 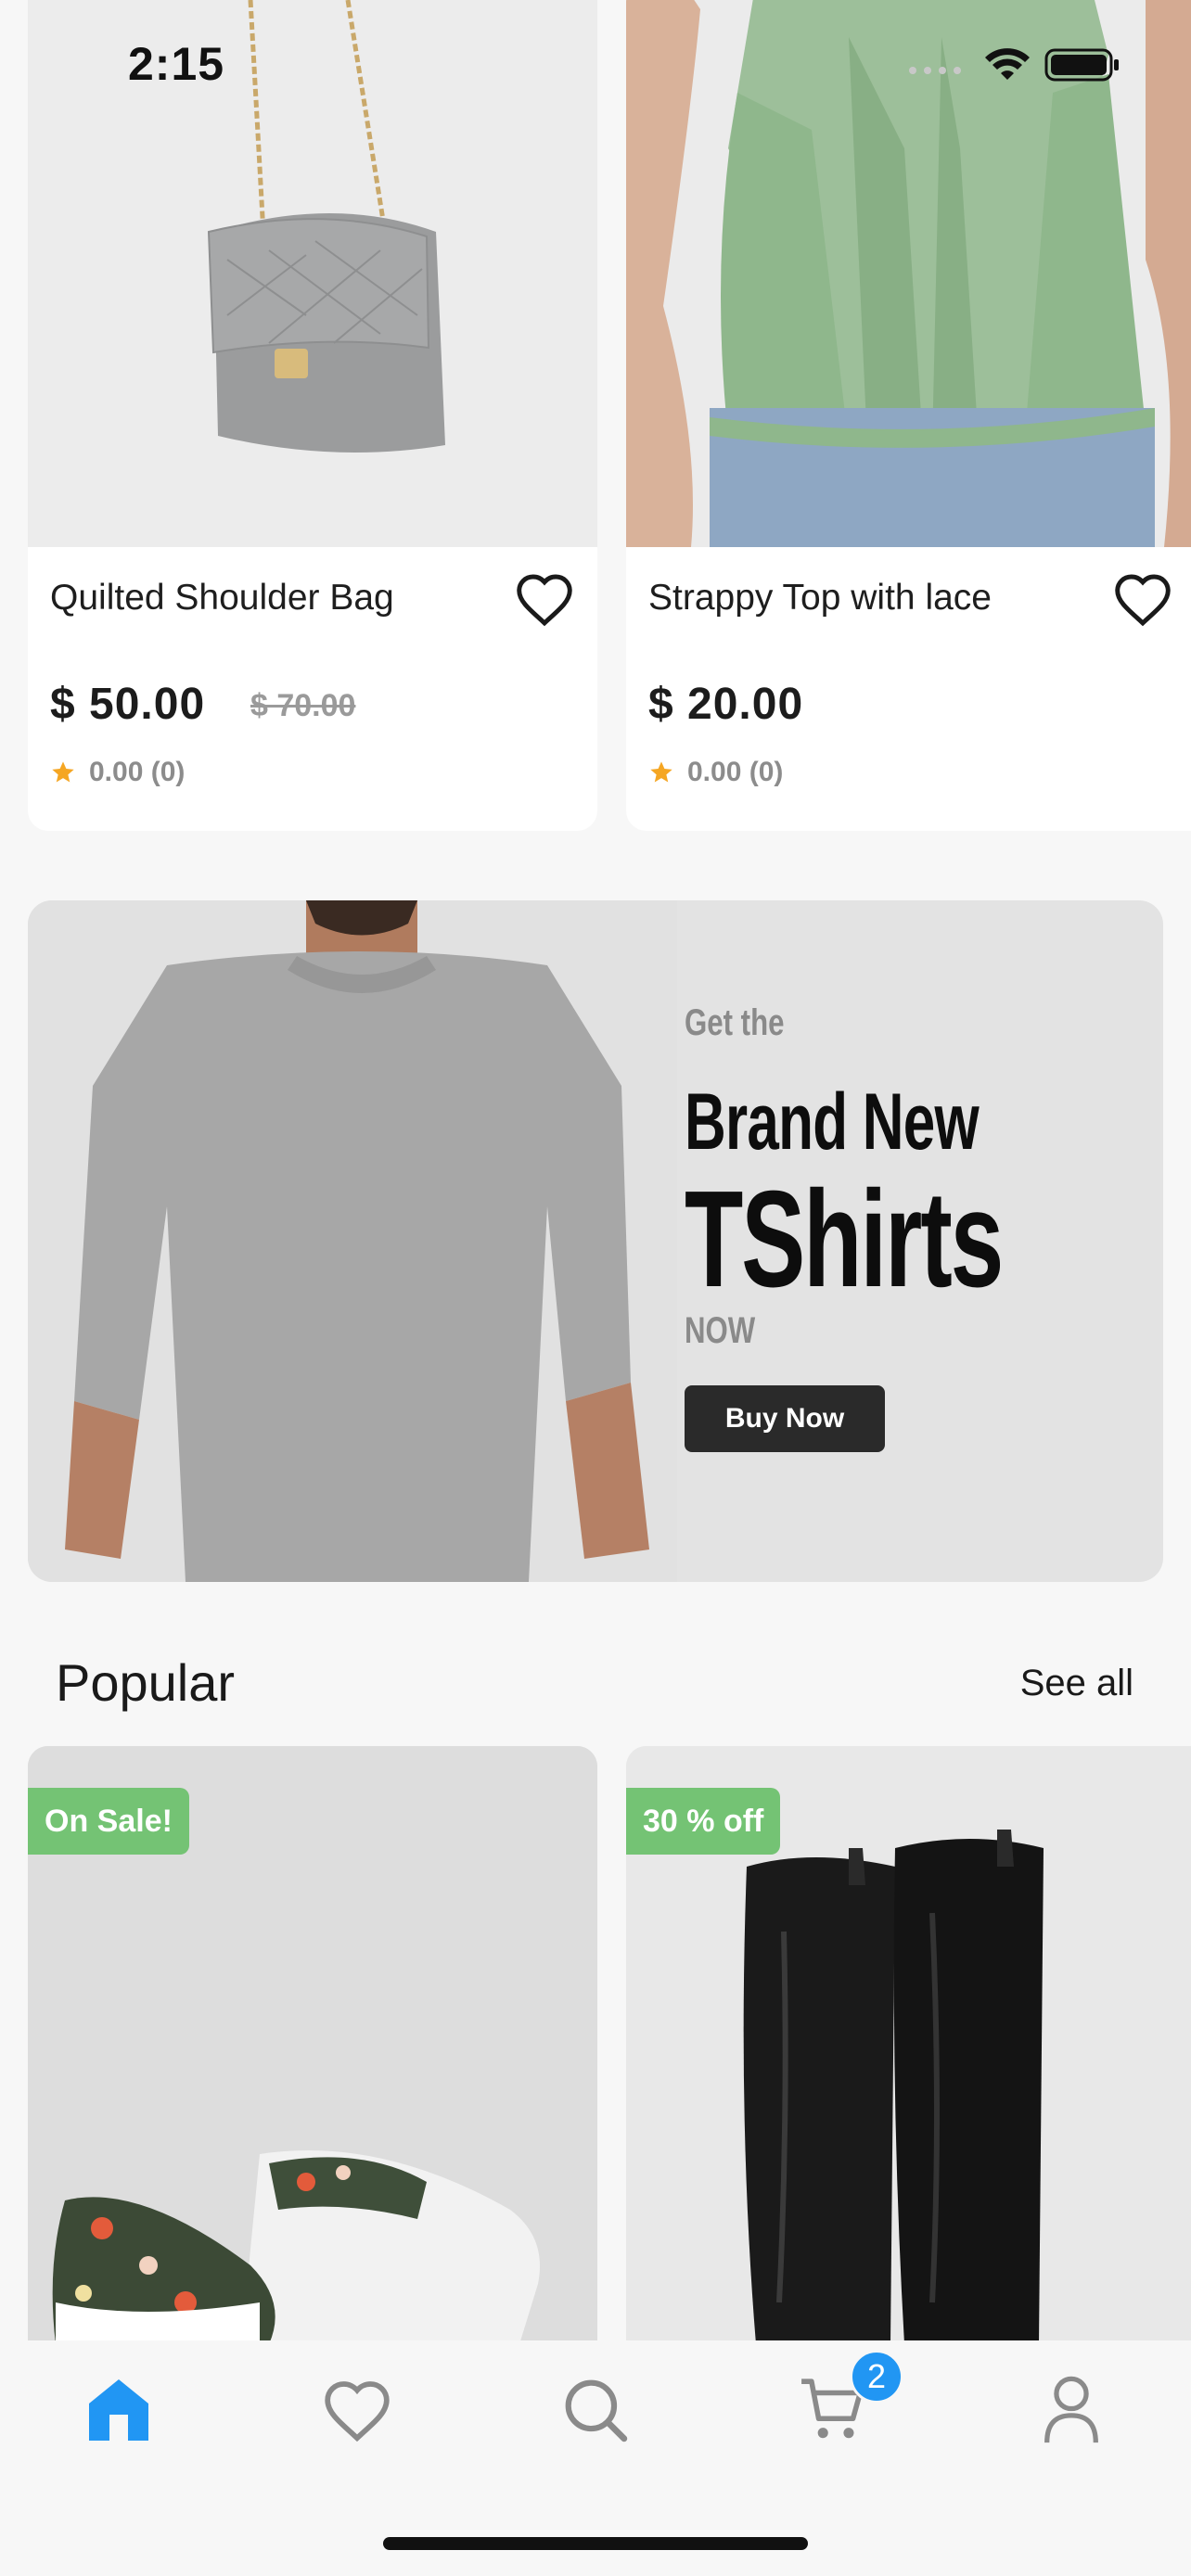 I want to click on tab-profile, so click(x=1071, y=2410).